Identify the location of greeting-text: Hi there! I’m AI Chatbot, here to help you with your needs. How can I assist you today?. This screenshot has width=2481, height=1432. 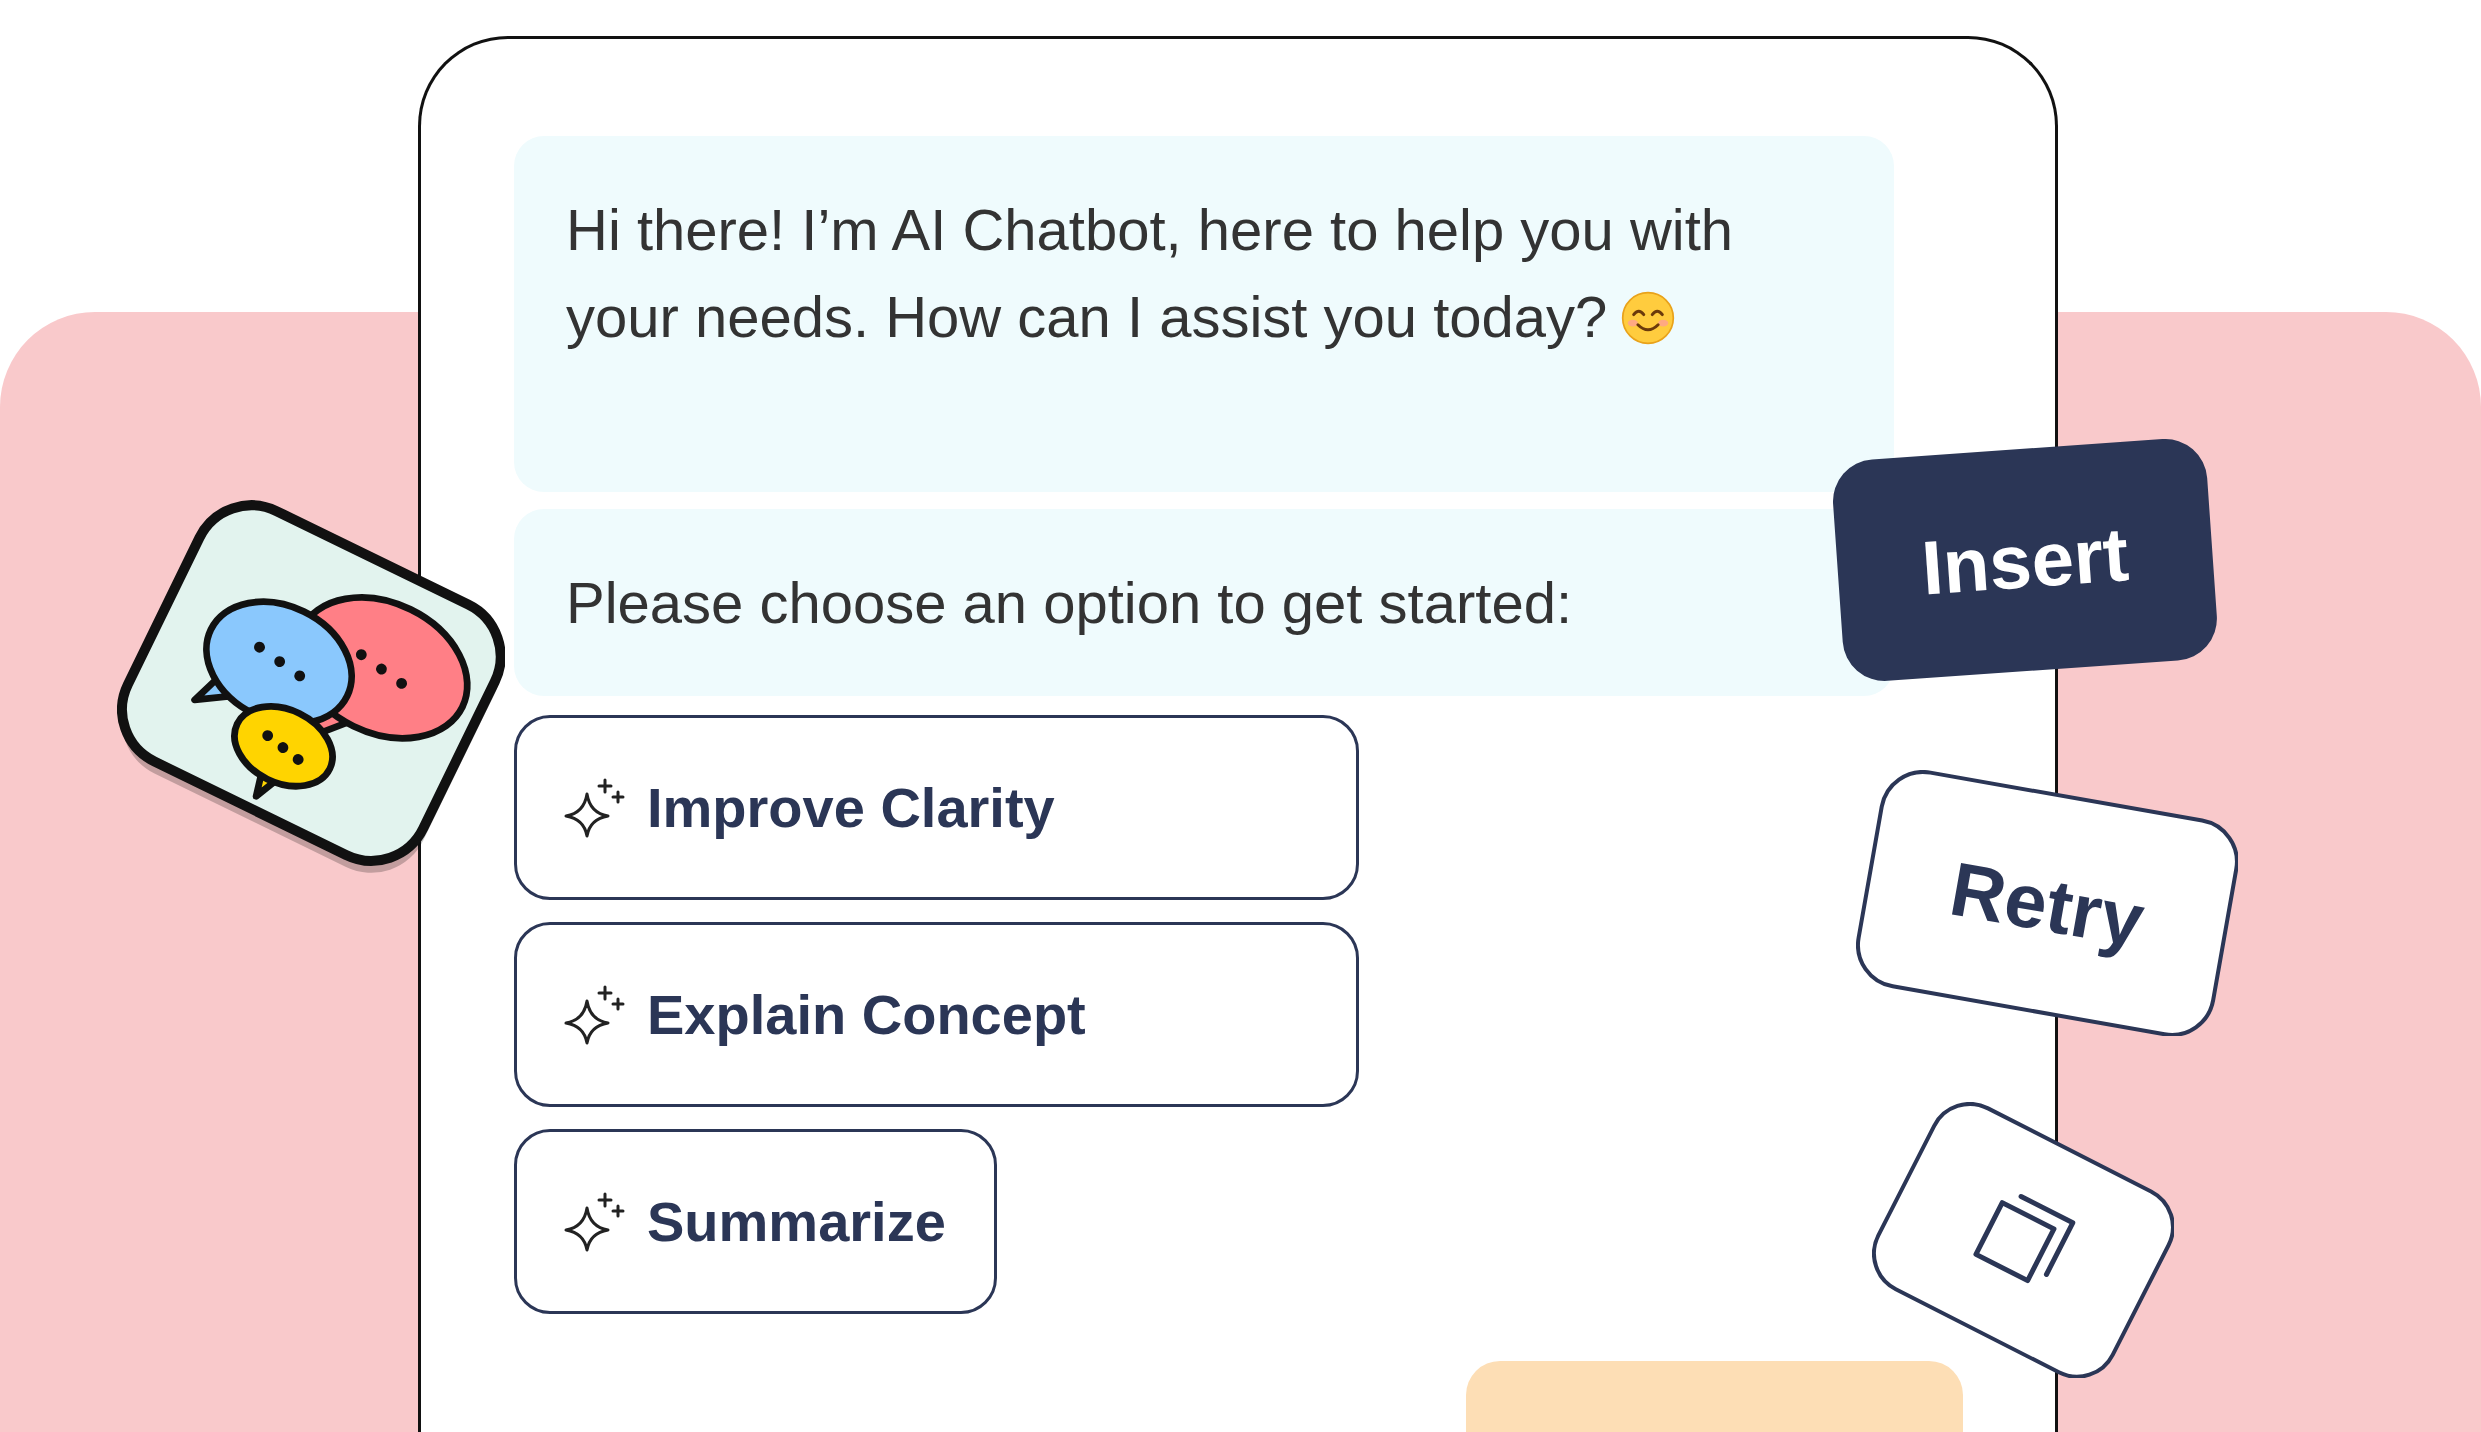
(1150, 273).